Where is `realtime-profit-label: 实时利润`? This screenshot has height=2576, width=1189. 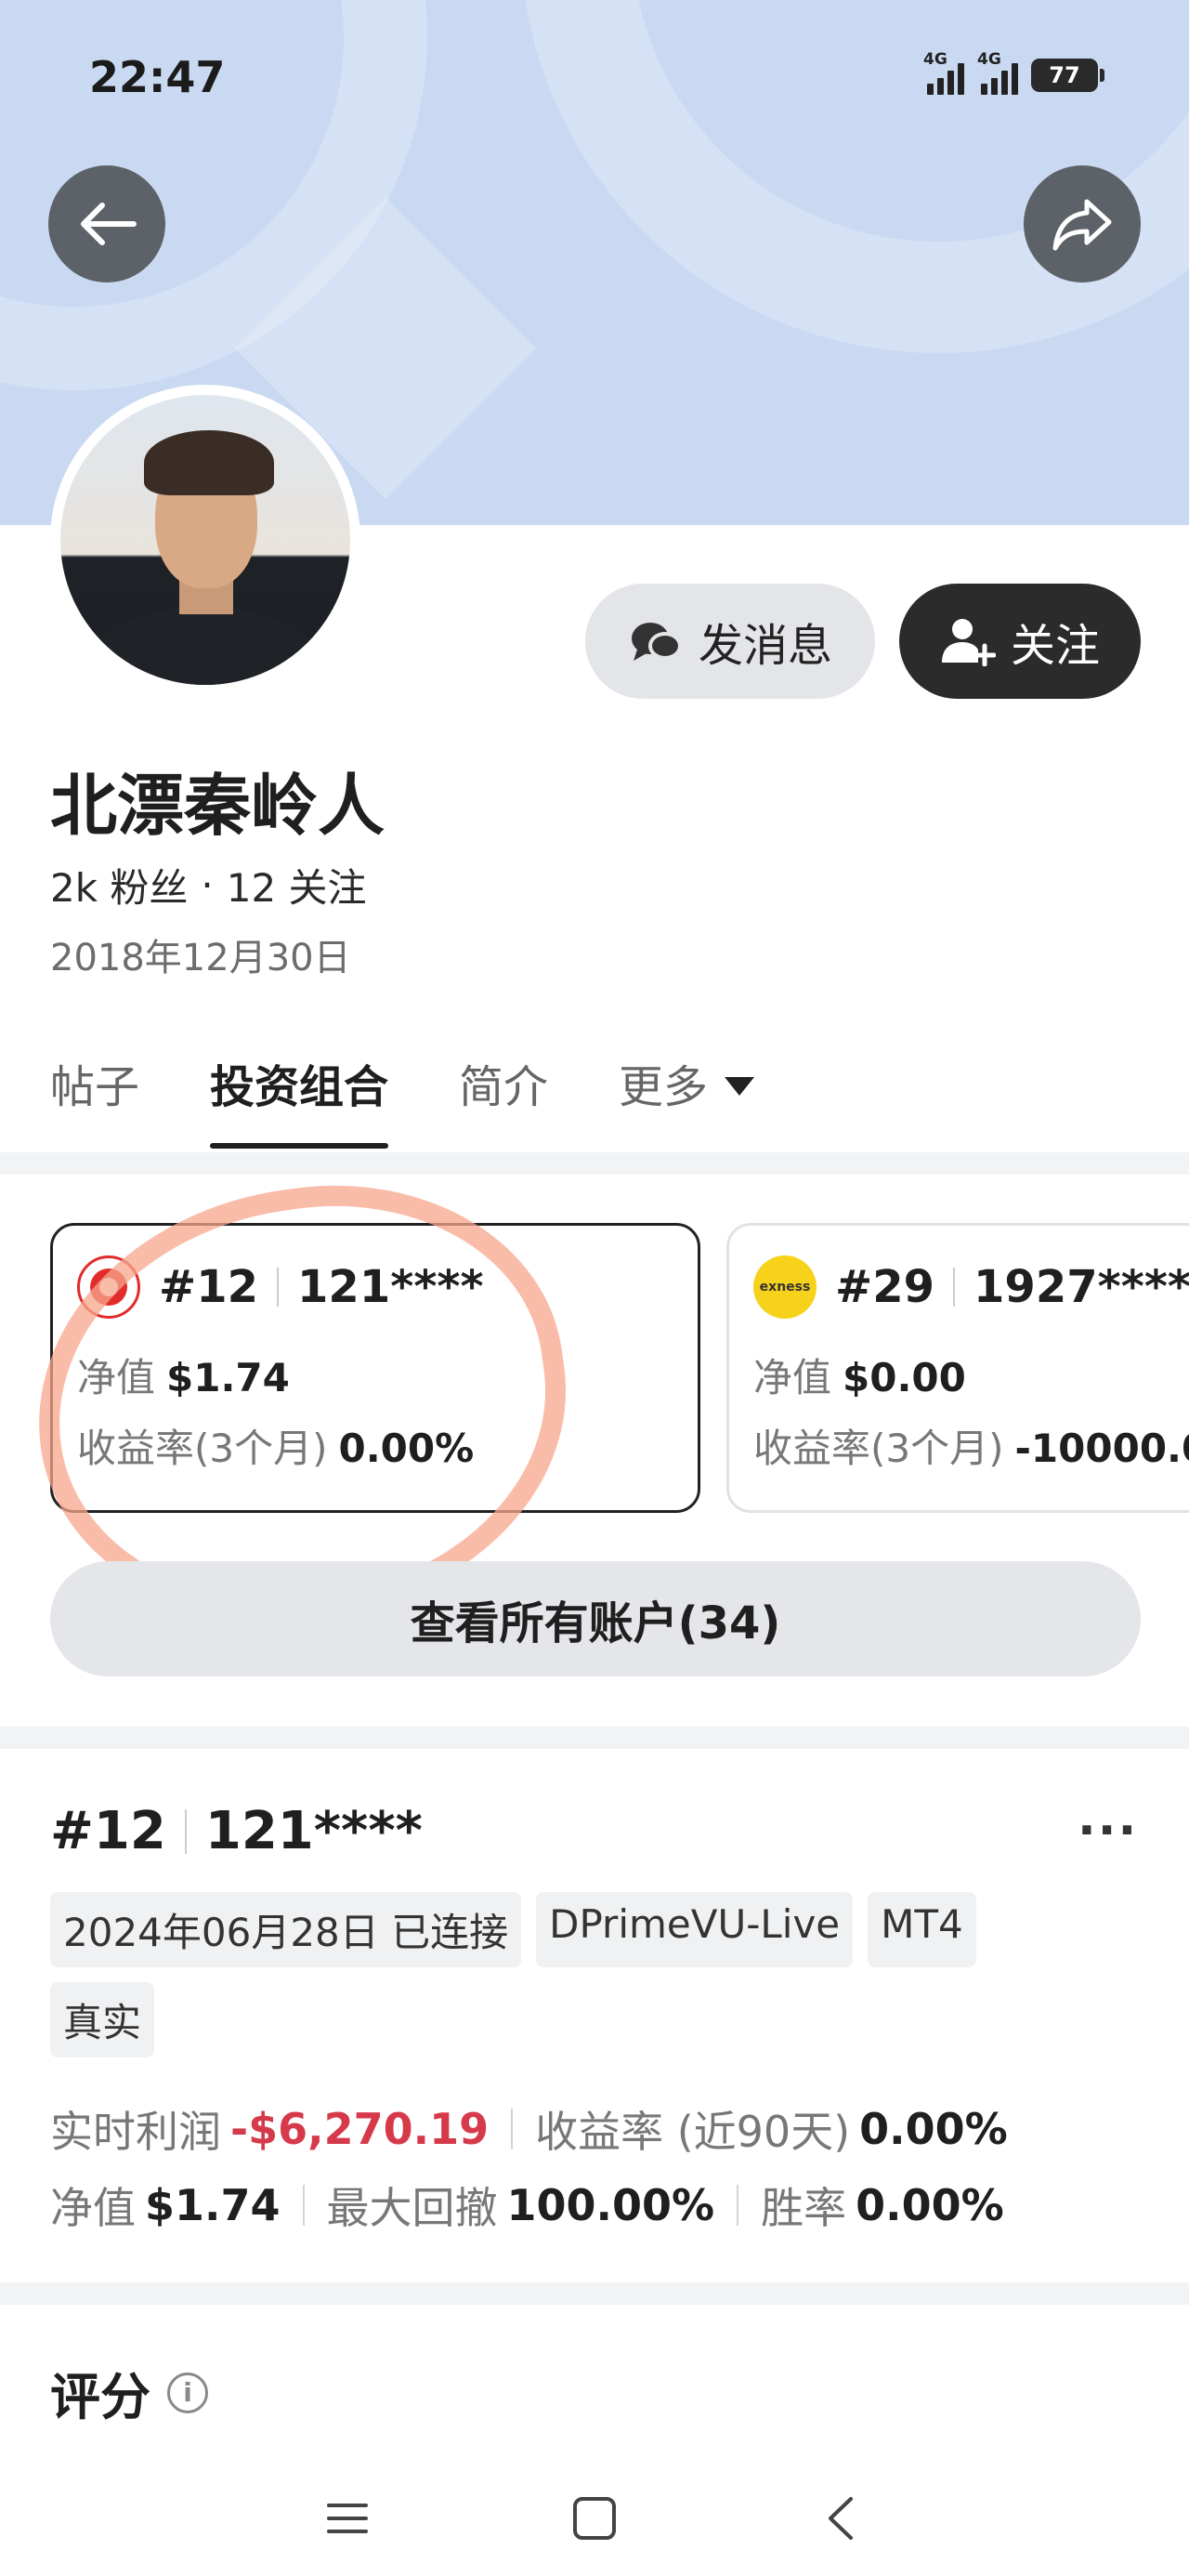 realtime-profit-label: 实时利润 is located at coordinates (135, 2132).